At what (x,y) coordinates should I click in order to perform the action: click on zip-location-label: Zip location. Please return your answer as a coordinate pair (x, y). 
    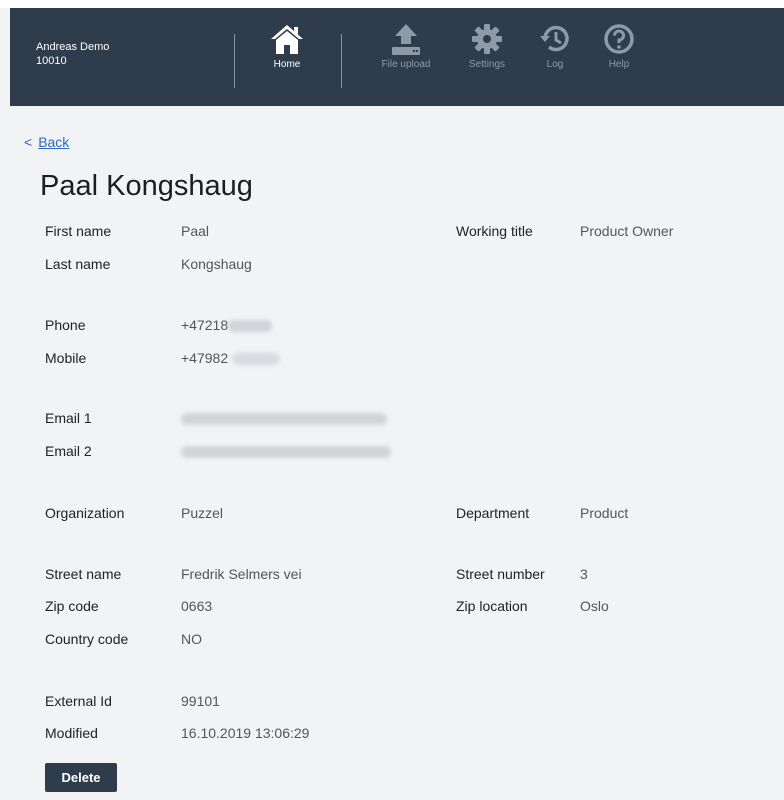
    Looking at the image, I should click on (492, 606).